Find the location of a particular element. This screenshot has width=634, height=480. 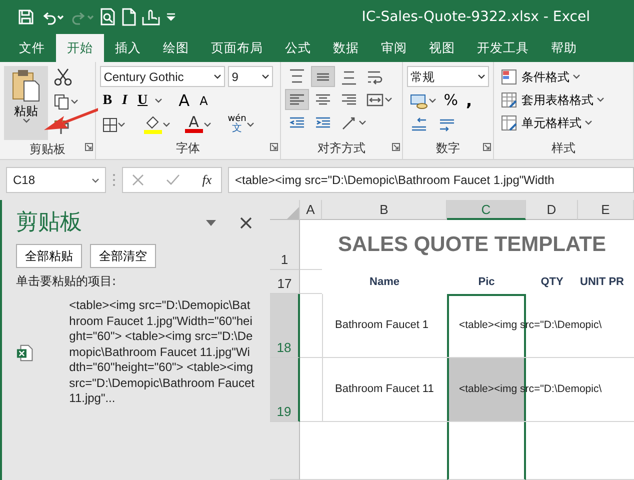

money-icon is located at coordinates (419, 100).